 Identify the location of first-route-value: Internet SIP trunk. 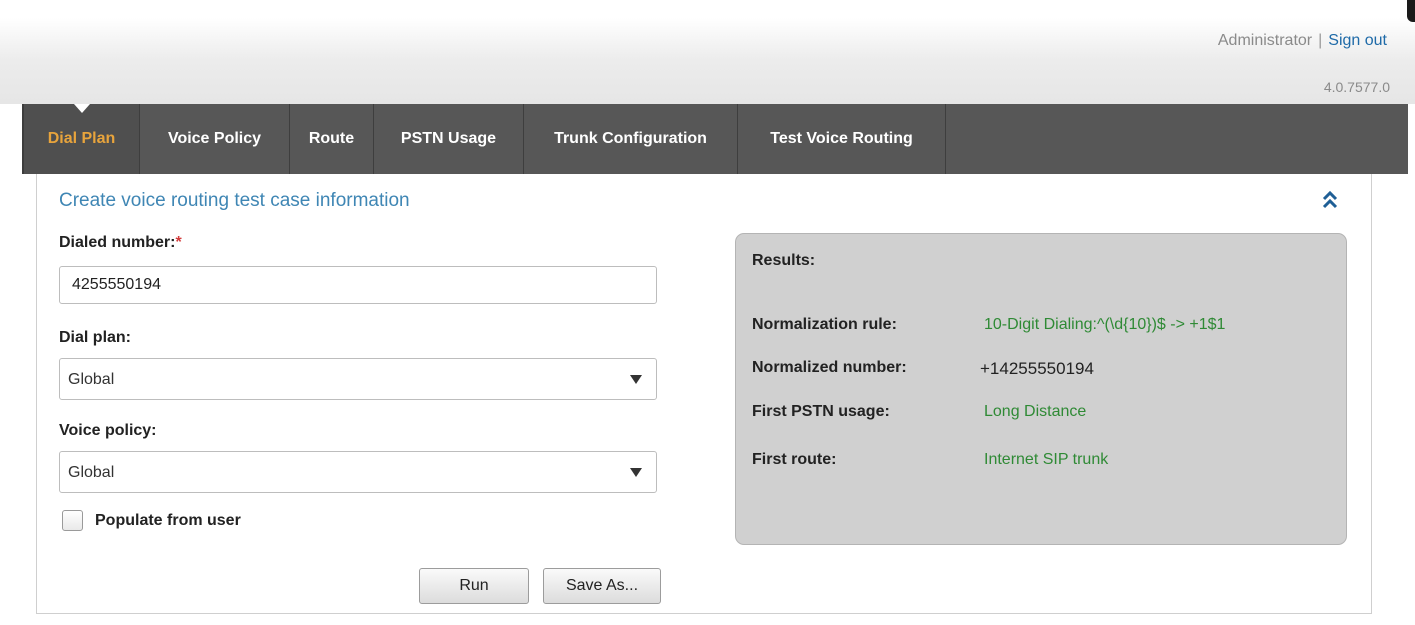
(1046, 459).